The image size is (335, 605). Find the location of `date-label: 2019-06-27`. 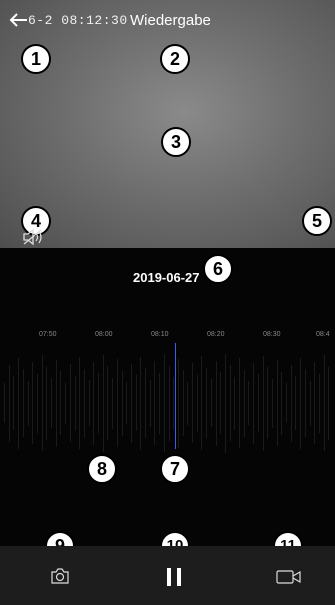

date-label: 2019-06-27 is located at coordinates (166, 277).